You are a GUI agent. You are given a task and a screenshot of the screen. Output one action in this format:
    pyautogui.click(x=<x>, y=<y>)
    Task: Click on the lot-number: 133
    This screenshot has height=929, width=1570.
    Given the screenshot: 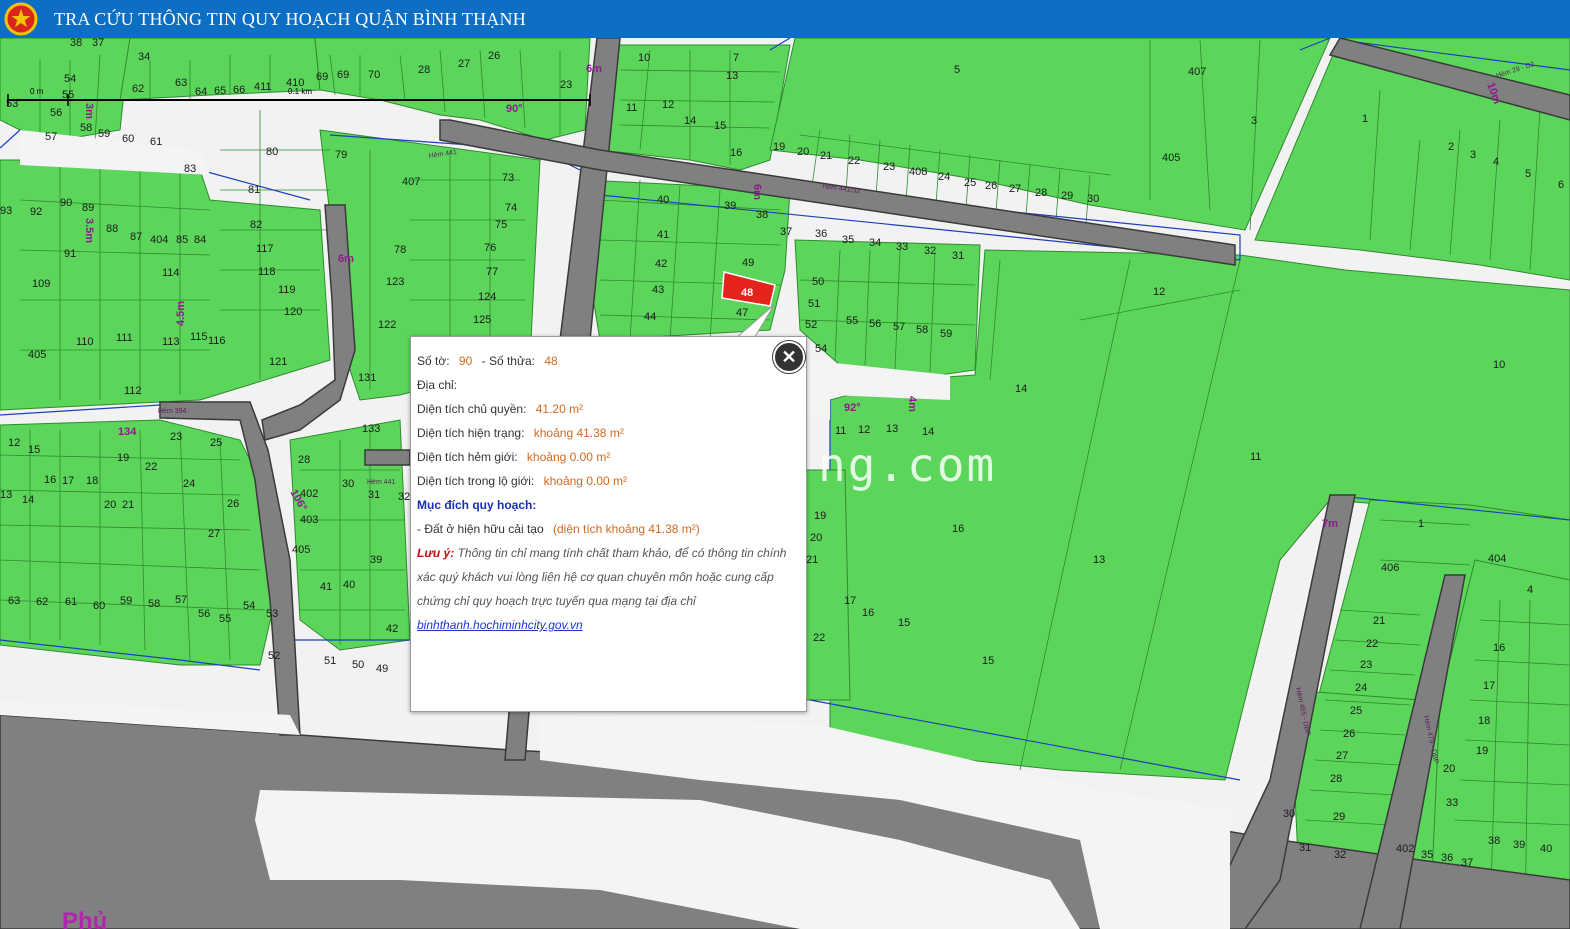 What is the action you would take?
    pyautogui.click(x=371, y=429)
    